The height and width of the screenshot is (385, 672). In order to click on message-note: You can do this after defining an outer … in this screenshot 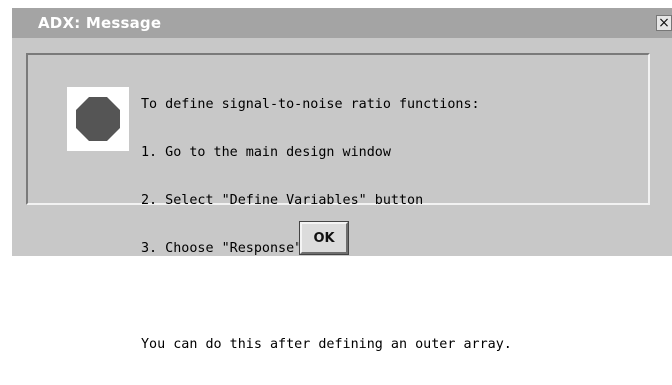, I will do `click(326, 344)`.